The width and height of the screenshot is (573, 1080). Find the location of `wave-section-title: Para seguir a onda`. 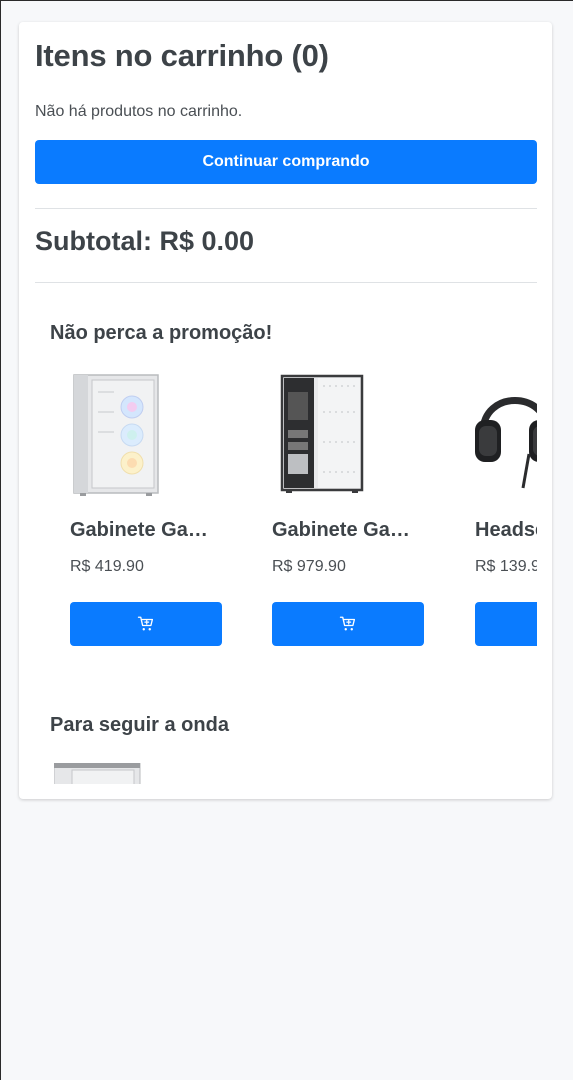

wave-section-title: Para seguir a onda is located at coordinates (139, 725).